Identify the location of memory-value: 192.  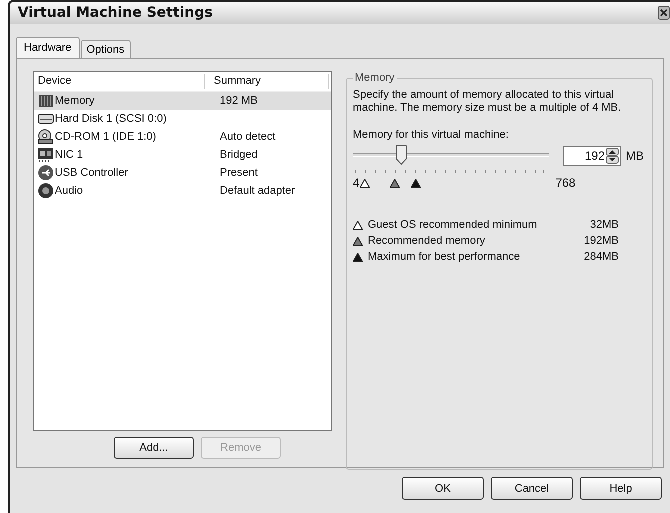
(594, 156).